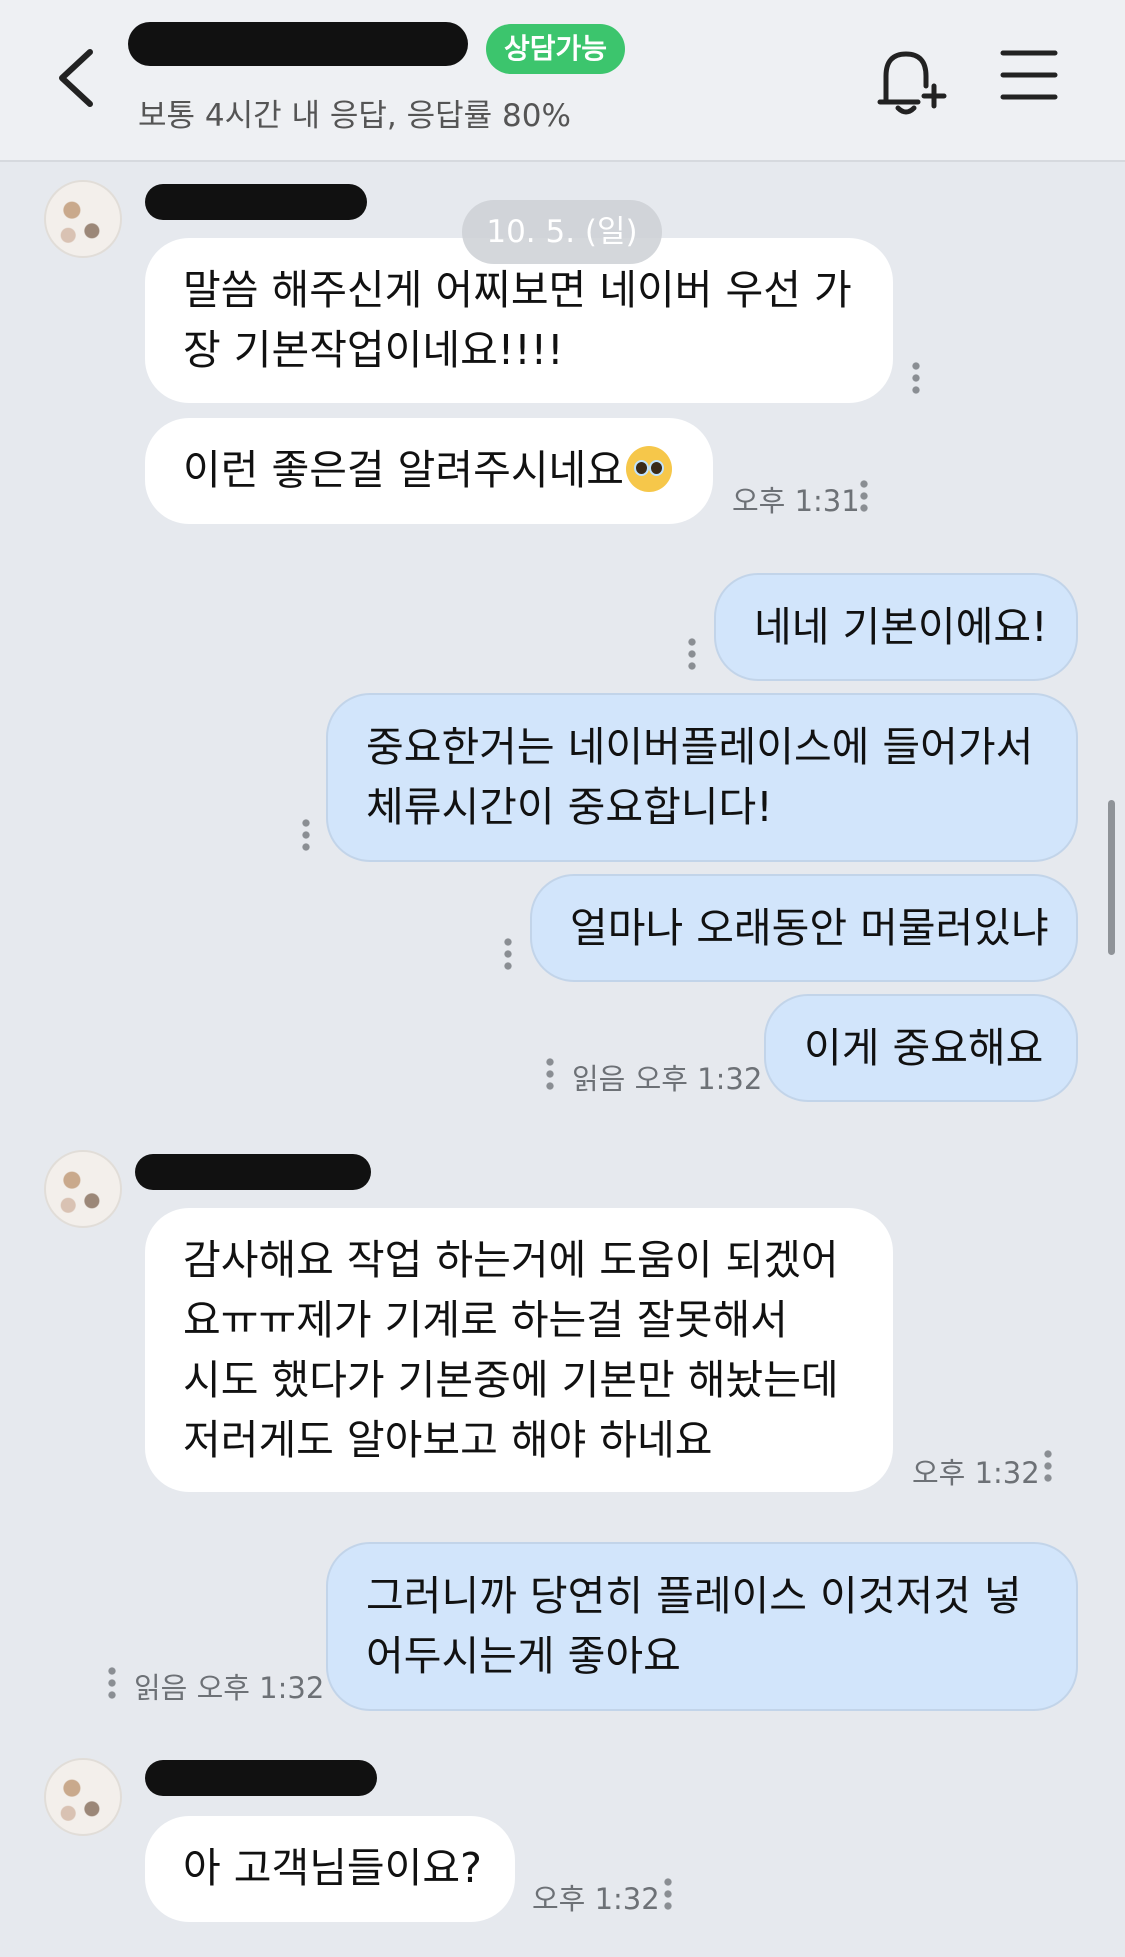 The width and height of the screenshot is (1125, 1957). Describe the element at coordinates (511, 1260) in the screenshot. I see `message-text: 감사해요 작업 하는거에 도움이 되겠어` at that location.